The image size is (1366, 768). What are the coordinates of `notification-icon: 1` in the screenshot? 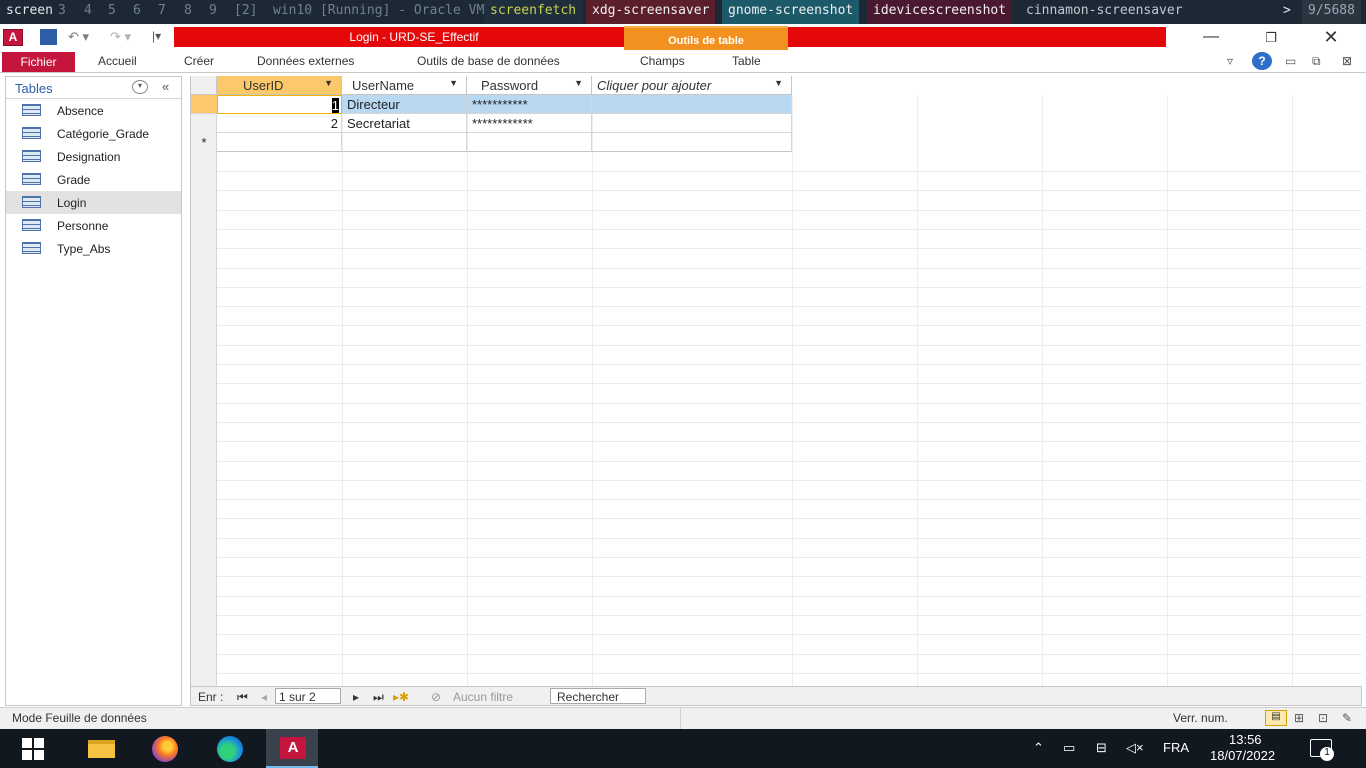 It's located at (1322, 750).